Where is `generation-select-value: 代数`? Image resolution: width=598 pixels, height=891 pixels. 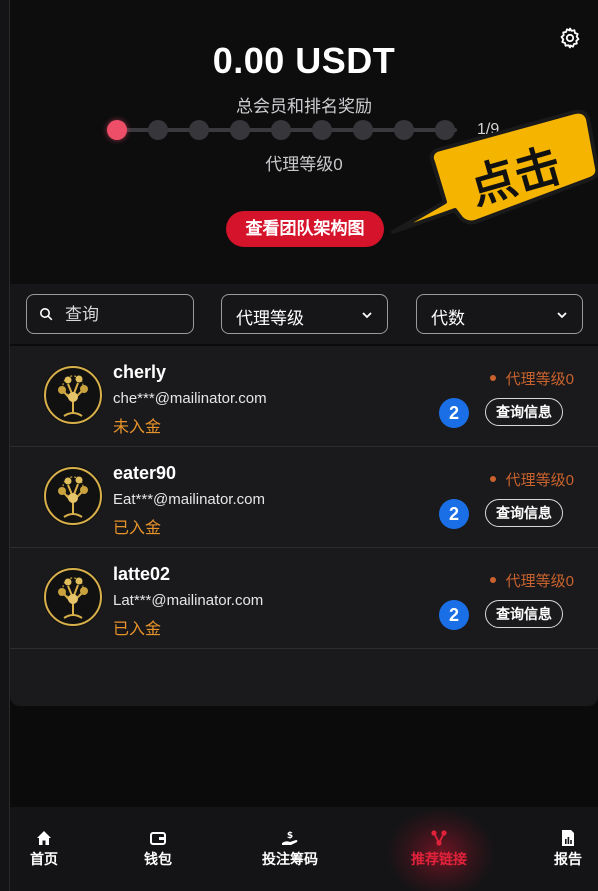 generation-select-value: 代数 is located at coordinates (448, 318).